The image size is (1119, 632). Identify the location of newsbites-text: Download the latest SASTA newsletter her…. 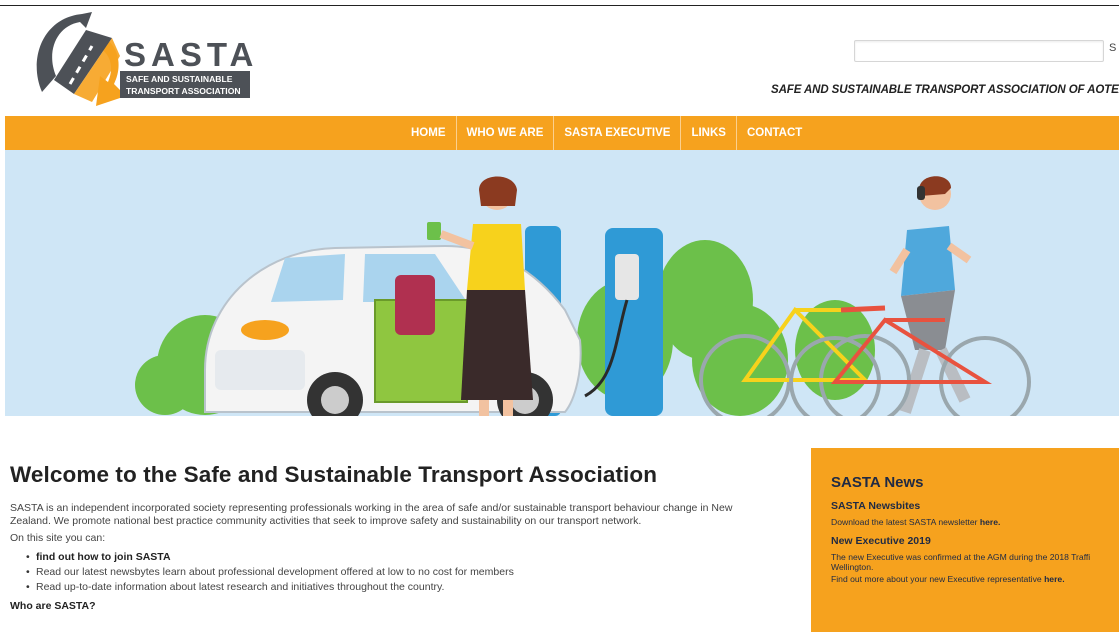
(915, 522).